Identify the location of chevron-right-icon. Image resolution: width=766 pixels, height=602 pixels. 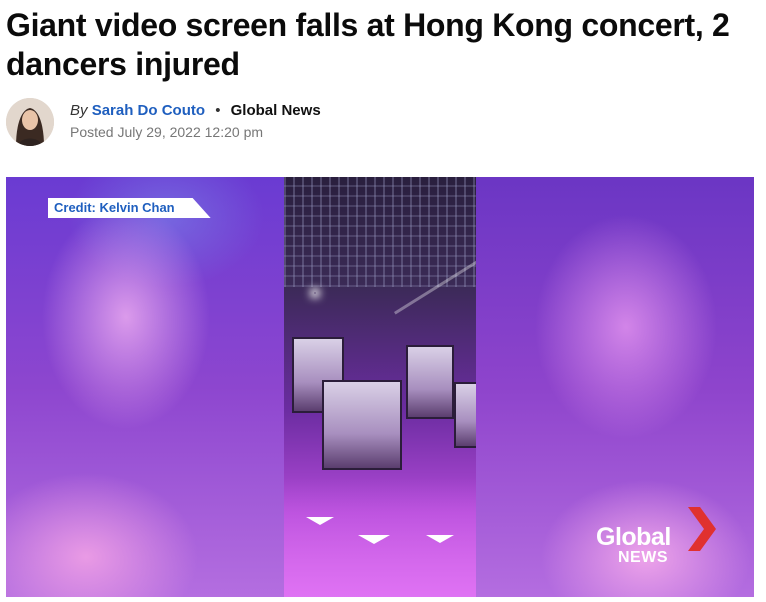
(702, 529).